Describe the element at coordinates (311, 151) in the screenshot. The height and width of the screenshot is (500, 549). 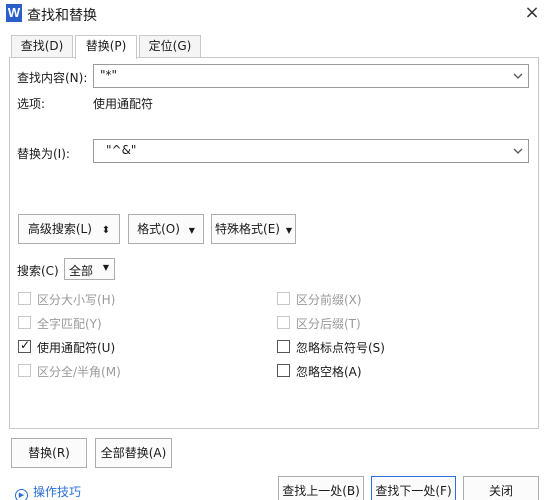
I see `replace-input: "^&"` at that location.